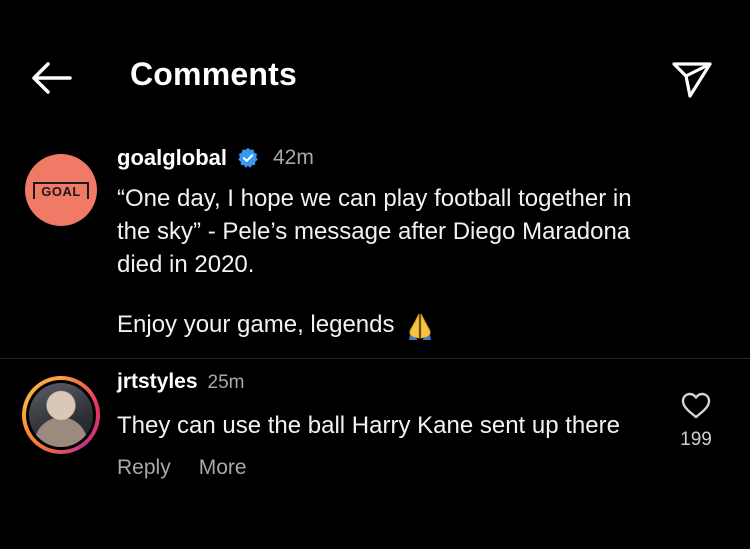 The image size is (750, 549). I want to click on caption-closing: Enjoy your game, legends, so click(275, 324).